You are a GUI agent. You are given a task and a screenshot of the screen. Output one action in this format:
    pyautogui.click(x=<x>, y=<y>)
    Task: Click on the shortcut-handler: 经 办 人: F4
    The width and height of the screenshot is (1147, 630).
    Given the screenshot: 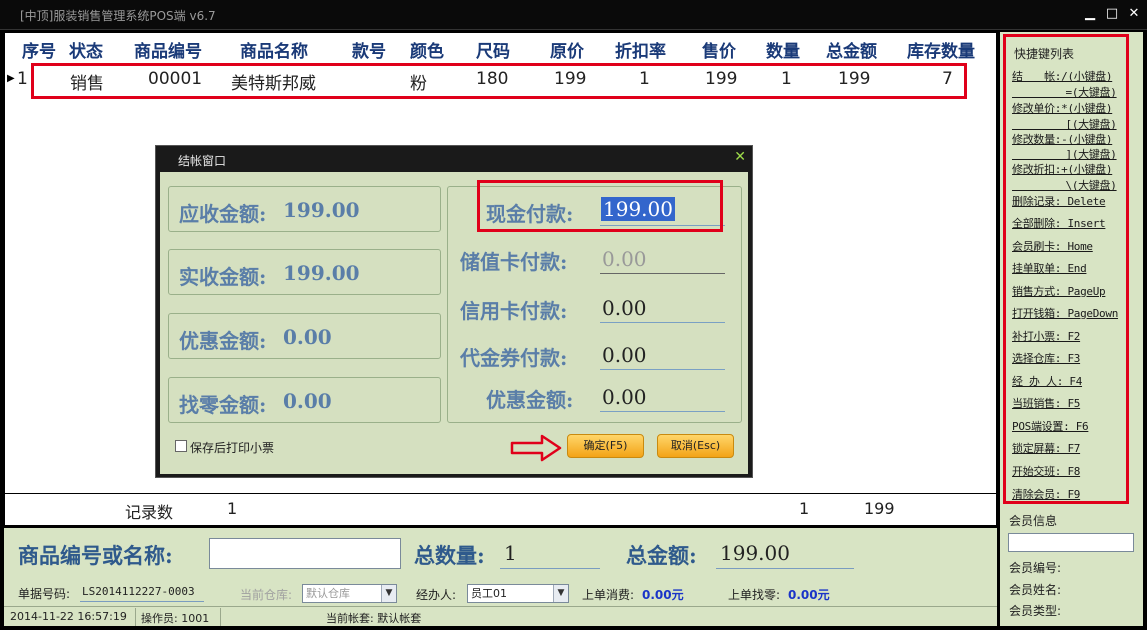 What is the action you would take?
    pyautogui.click(x=1047, y=381)
    